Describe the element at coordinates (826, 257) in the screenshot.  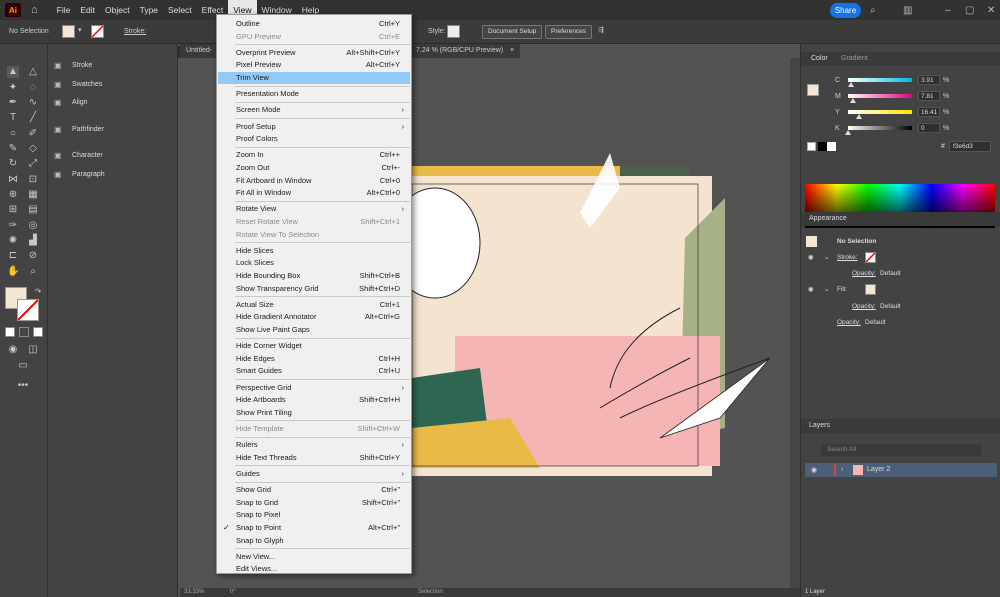
I see `chevron-down-icon: ⌄` at that location.